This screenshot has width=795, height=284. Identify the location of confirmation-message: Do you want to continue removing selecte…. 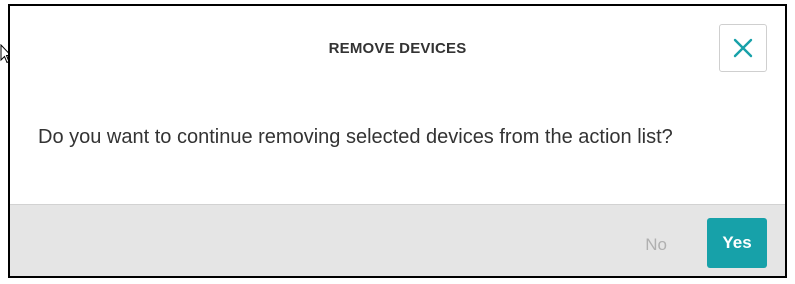
(355, 137).